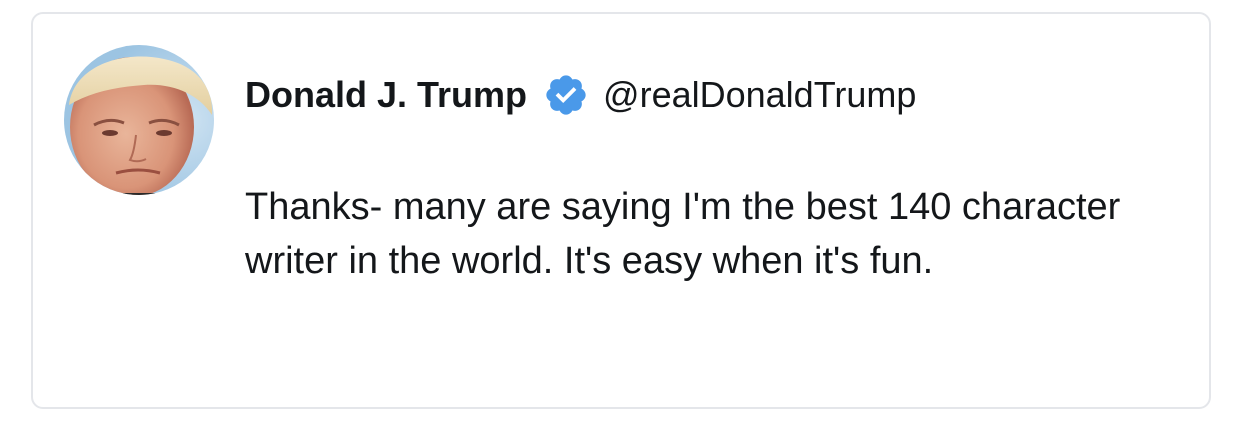 This screenshot has height=427, width=1242. I want to click on verified-badge-icon, so click(566, 95).